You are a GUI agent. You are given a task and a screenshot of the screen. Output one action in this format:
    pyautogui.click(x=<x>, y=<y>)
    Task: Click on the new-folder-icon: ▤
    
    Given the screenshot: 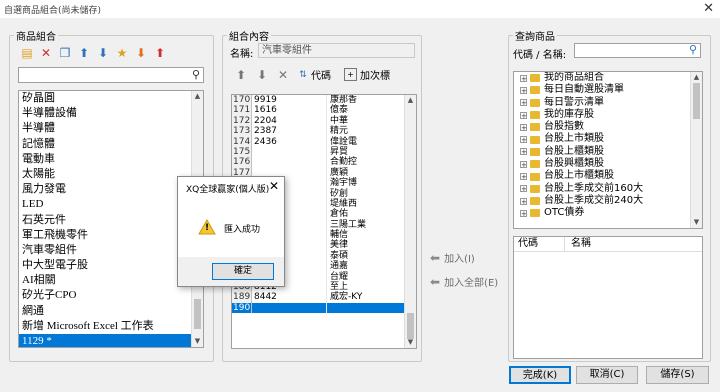 What is the action you would take?
    pyautogui.click(x=27, y=53)
    